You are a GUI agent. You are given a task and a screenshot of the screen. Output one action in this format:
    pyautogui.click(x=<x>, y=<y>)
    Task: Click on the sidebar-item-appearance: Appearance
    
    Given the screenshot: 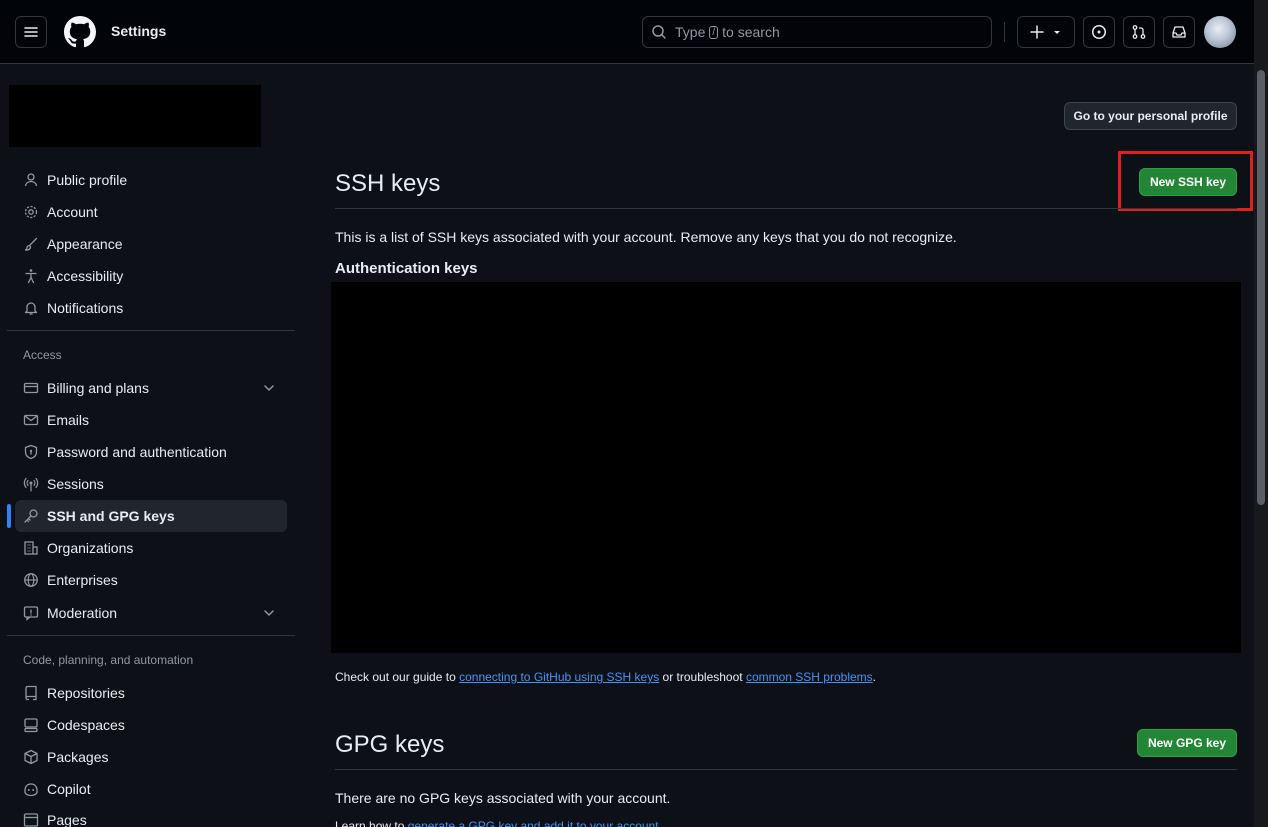 What is the action you would take?
    pyautogui.click(x=151, y=244)
    